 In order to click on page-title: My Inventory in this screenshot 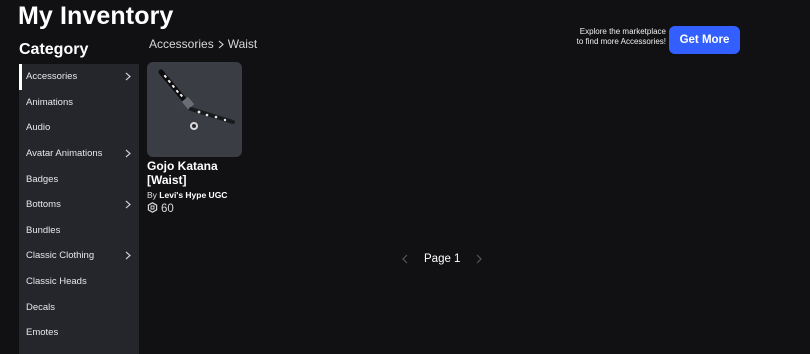, I will do `click(96, 16)`.